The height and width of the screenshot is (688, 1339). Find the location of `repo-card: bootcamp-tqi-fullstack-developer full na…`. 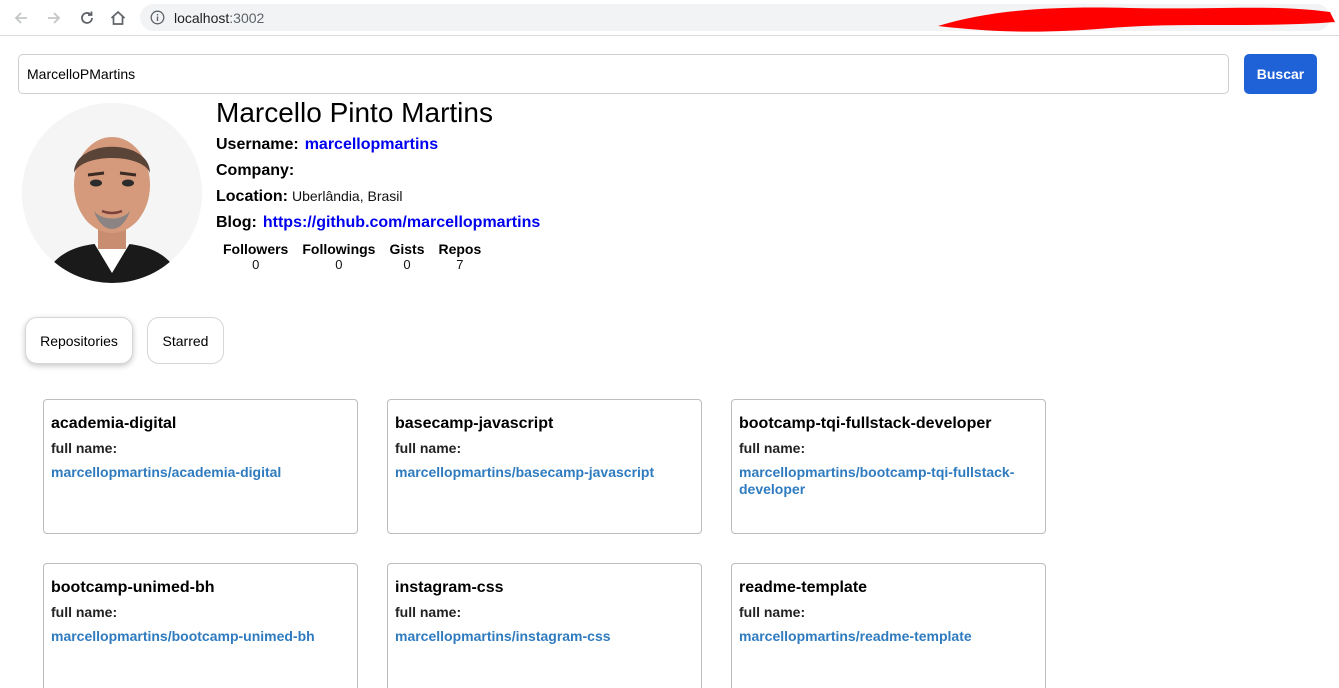

repo-card: bootcamp-tqi-fullstack-developer full na… is located at coordinates (888, 466).